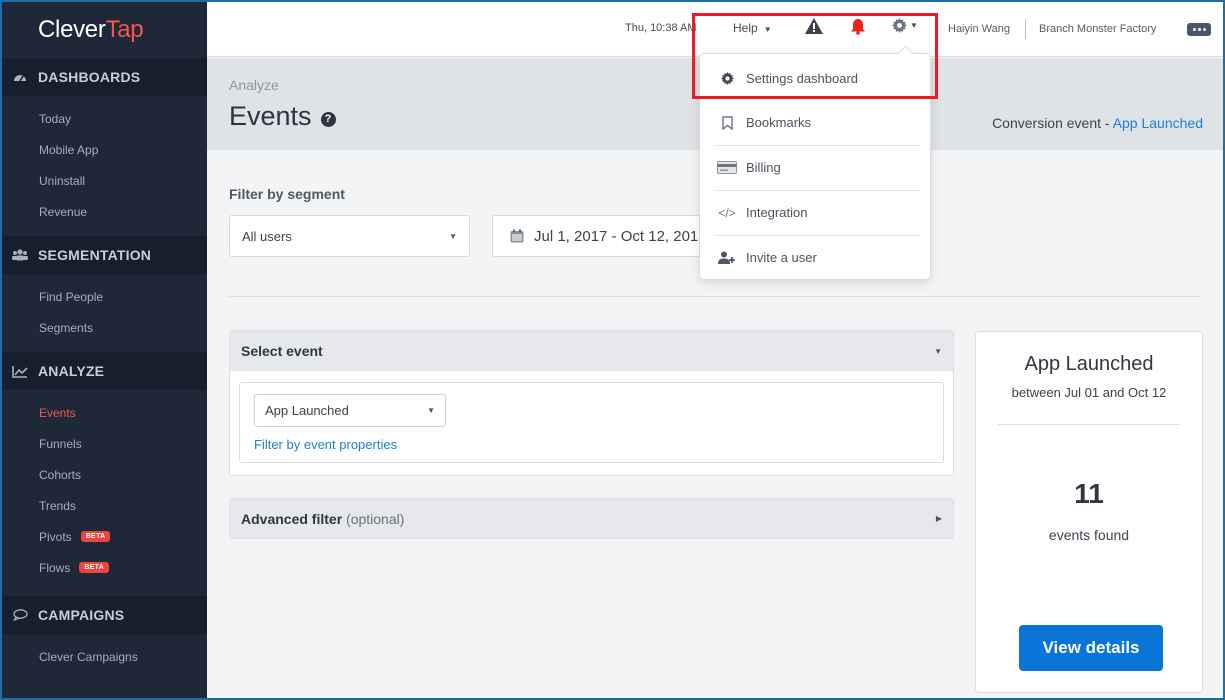 This screenshot has width=1225, height=700. What do you see at coordinates (1199, 29) in the screenshot?
I see `more-options-icon` at bounding box center [1199, 29].